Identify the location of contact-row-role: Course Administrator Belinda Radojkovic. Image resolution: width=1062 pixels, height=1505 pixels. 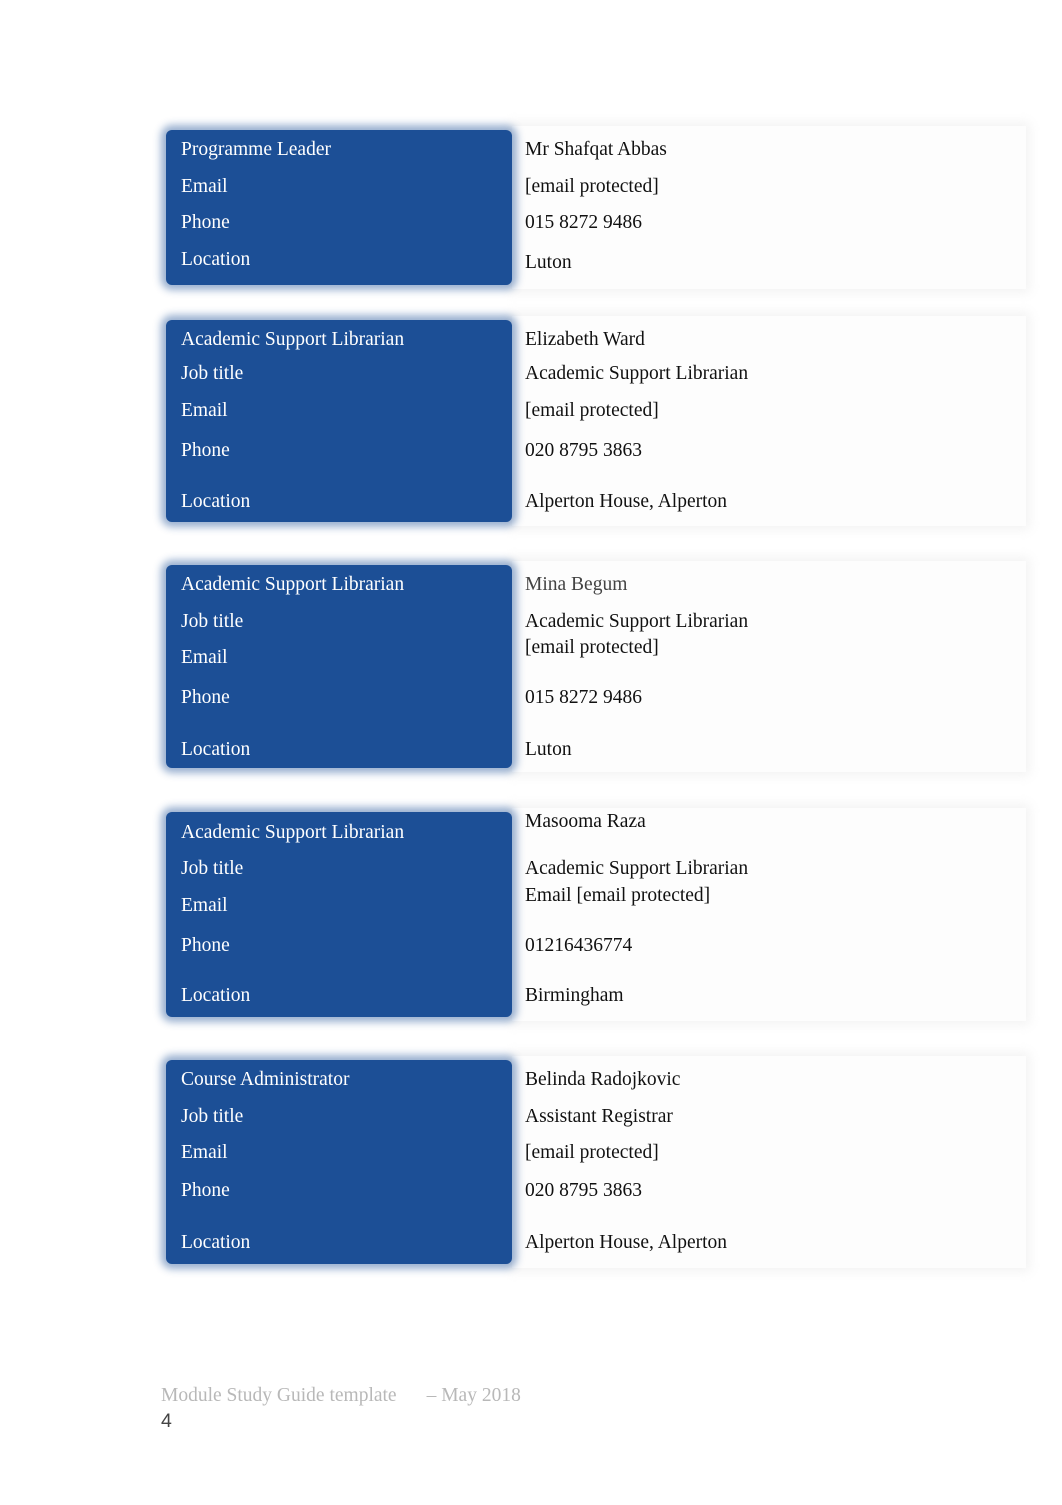
(596, 1080).